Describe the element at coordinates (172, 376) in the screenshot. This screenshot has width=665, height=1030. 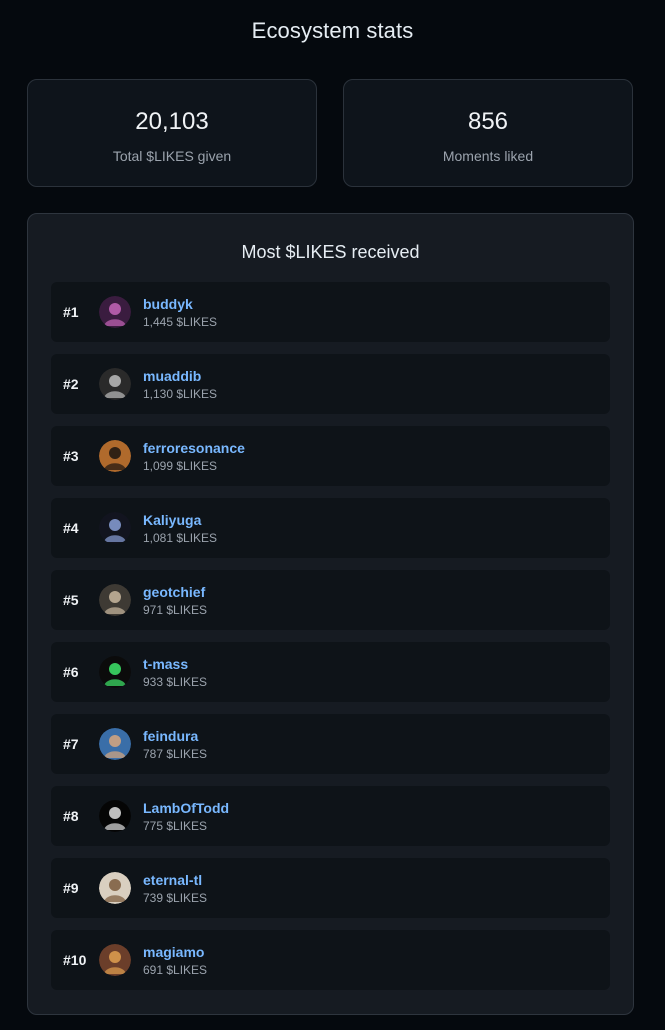
I see `username-link: muaddib` at that location.